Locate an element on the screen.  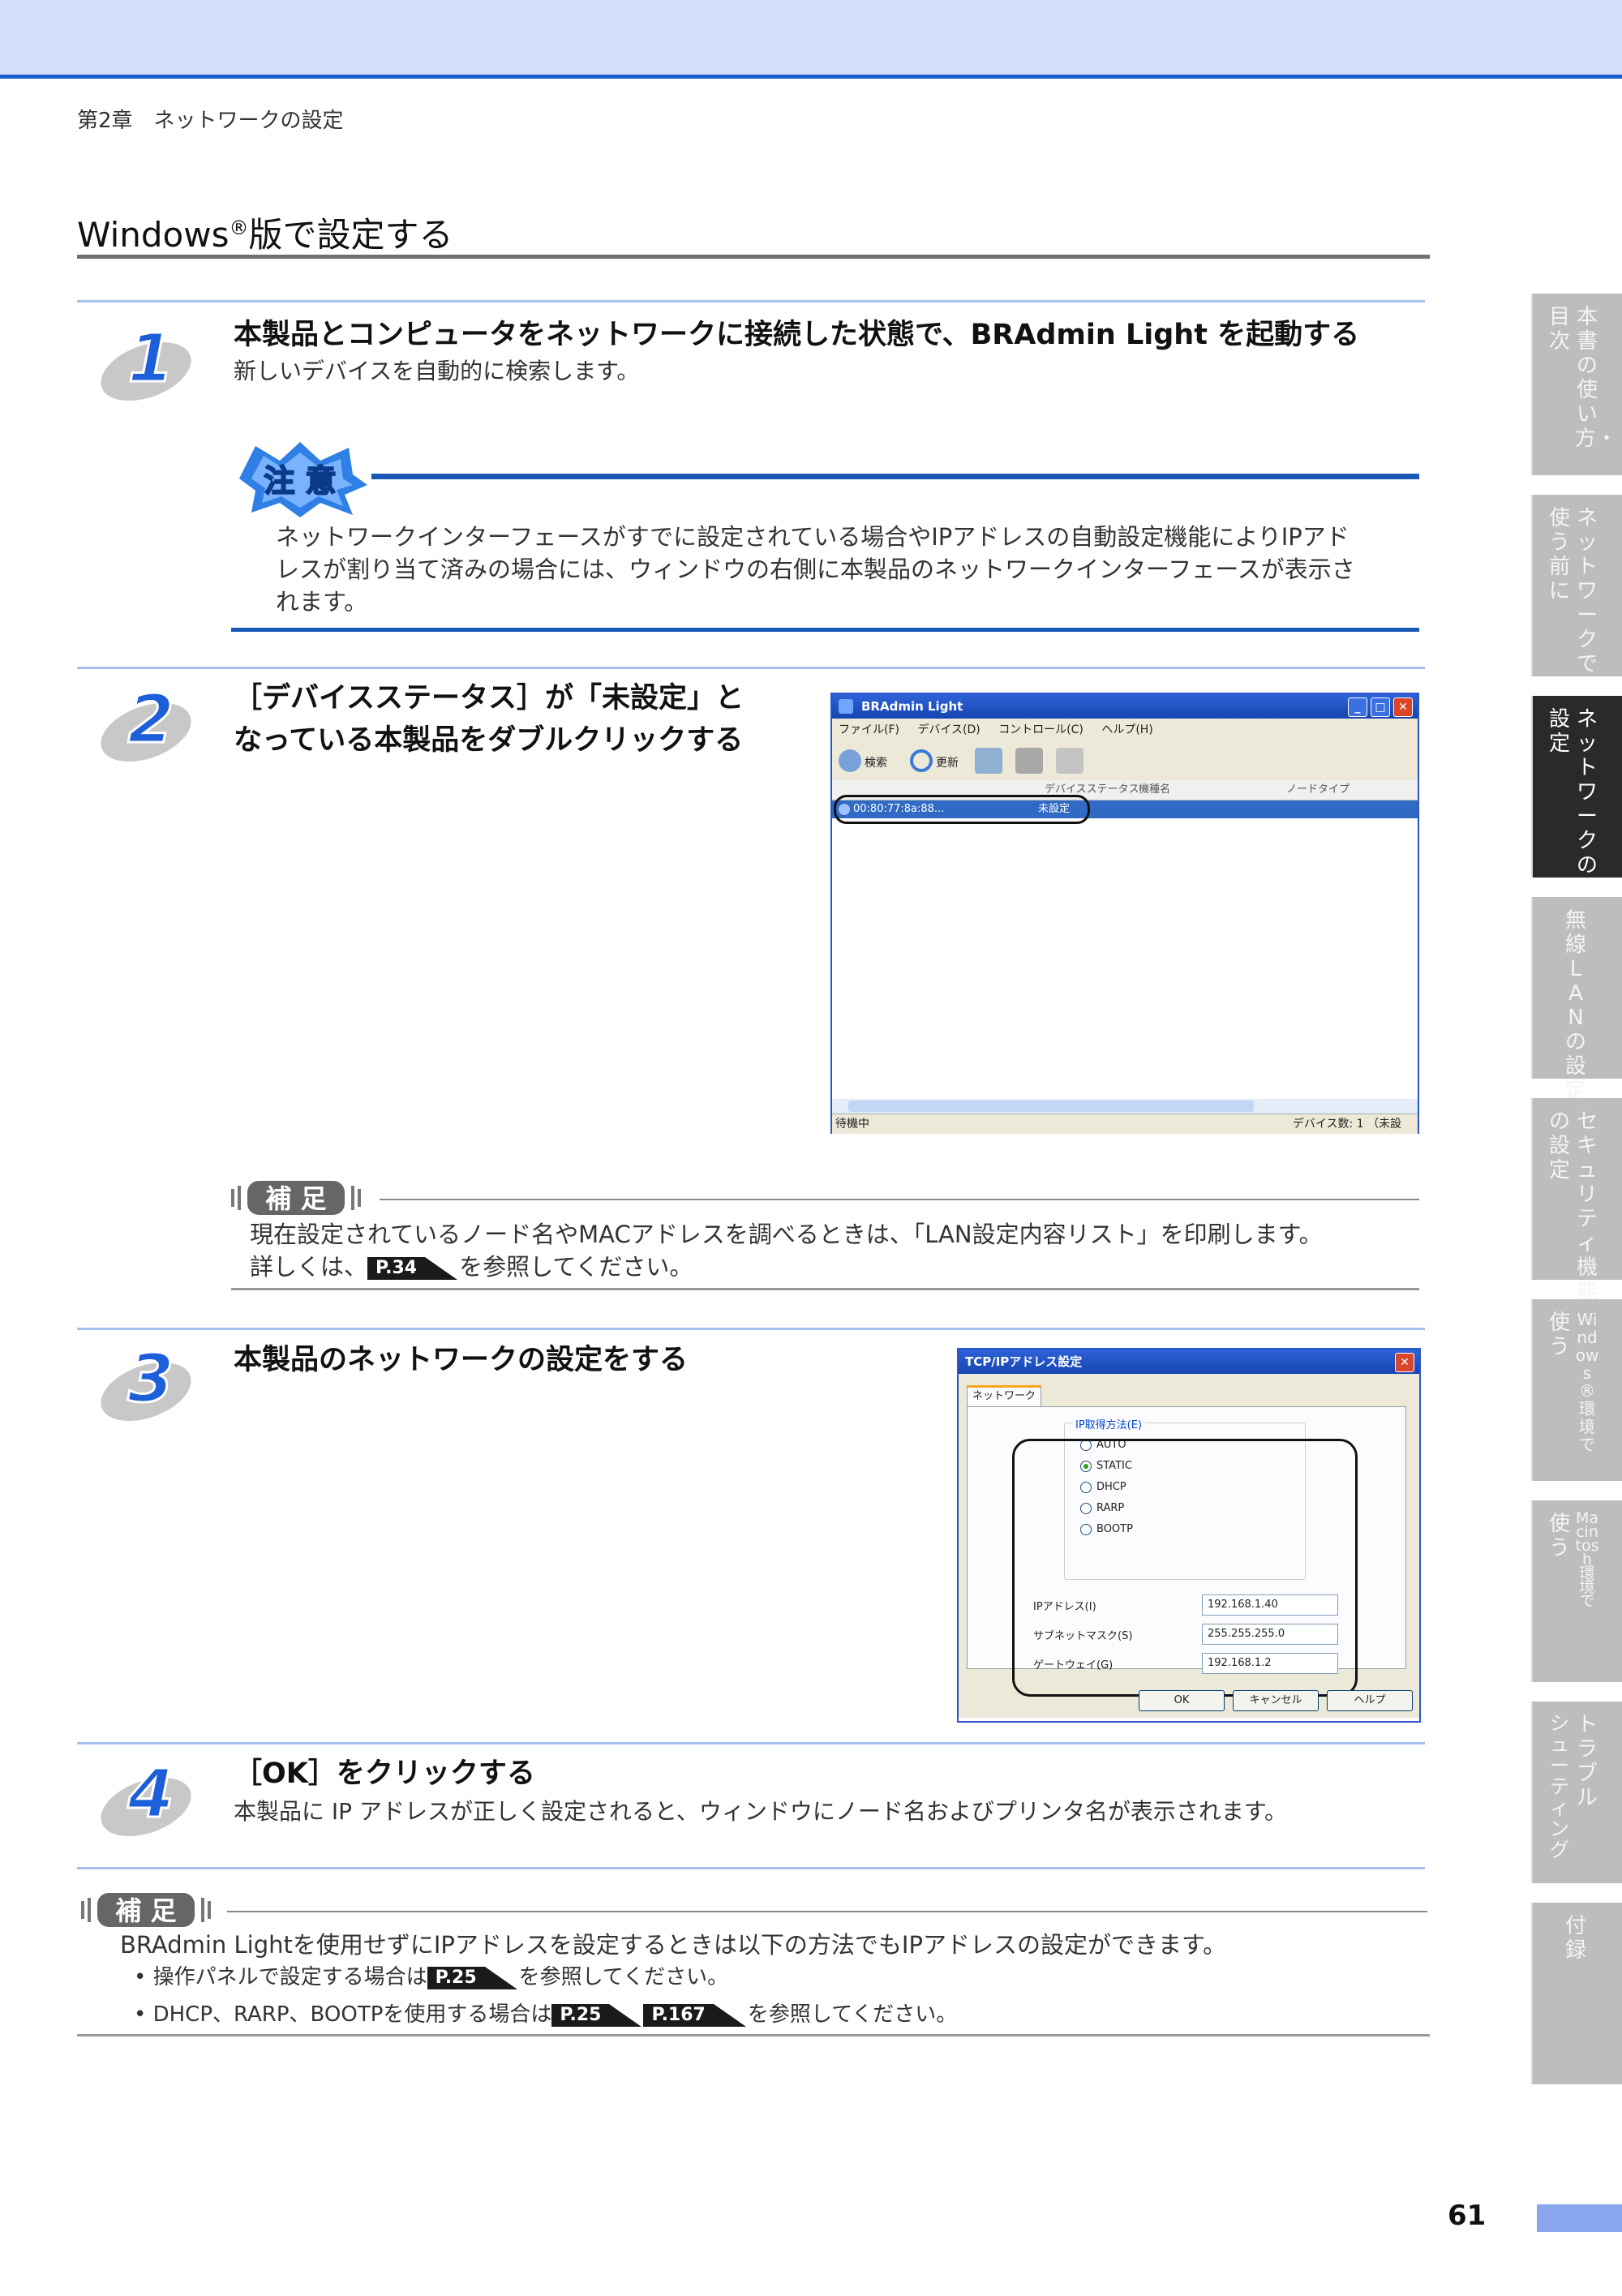
caution-rule is located at coordinates (895, 476).